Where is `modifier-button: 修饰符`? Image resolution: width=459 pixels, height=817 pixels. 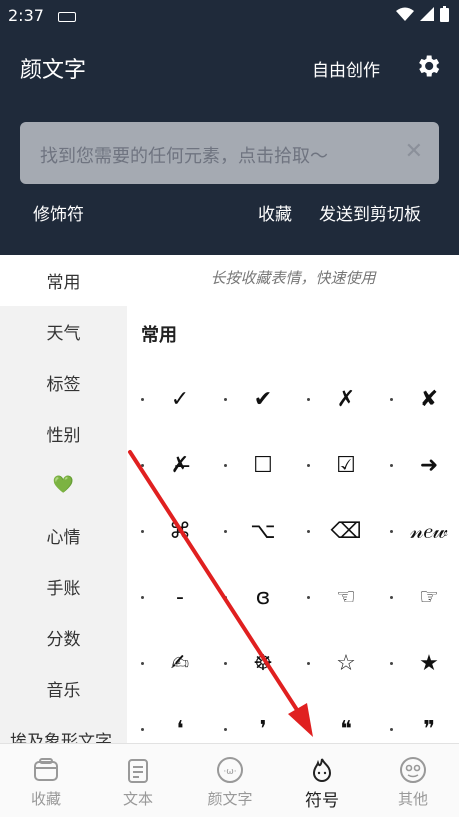 modifier-button: 修饰符 is located at coordinates (58, 212).